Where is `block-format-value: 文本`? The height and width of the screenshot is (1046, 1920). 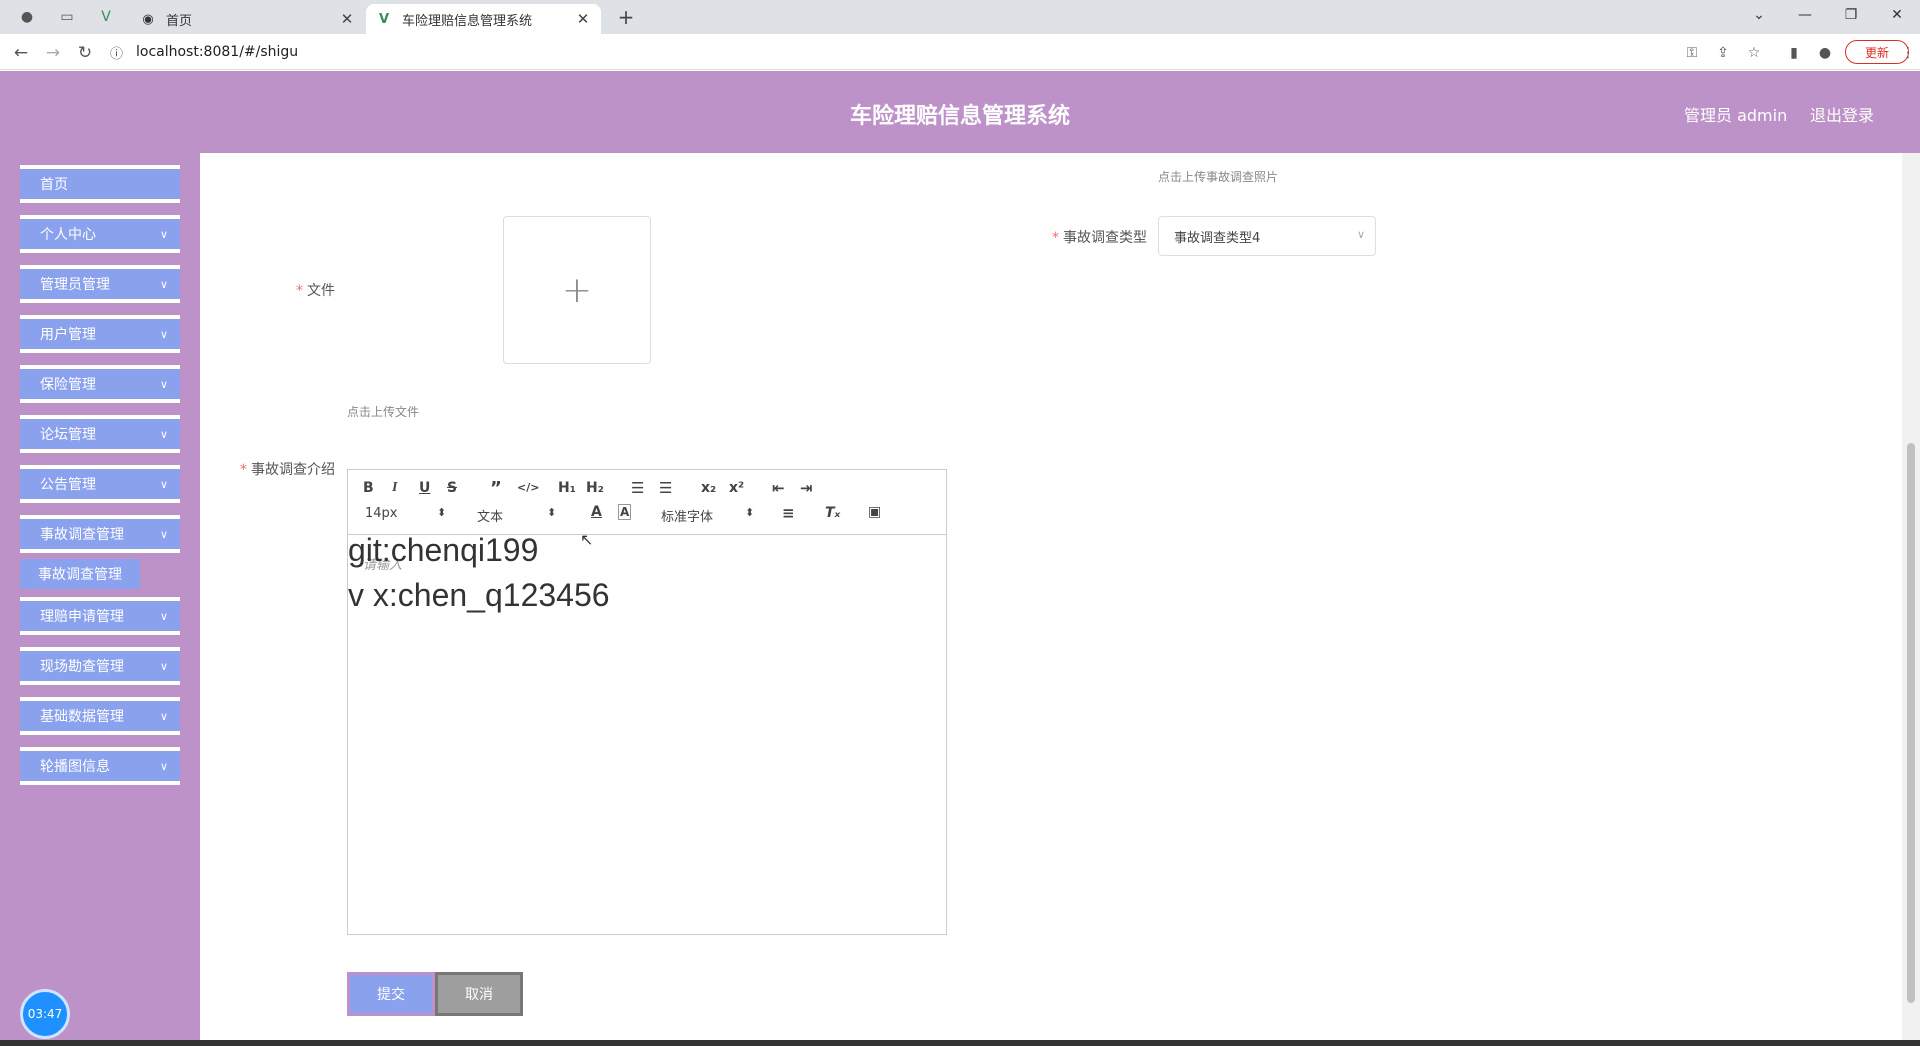 block-format-value: 文本 is located at coordinates (490, 517).